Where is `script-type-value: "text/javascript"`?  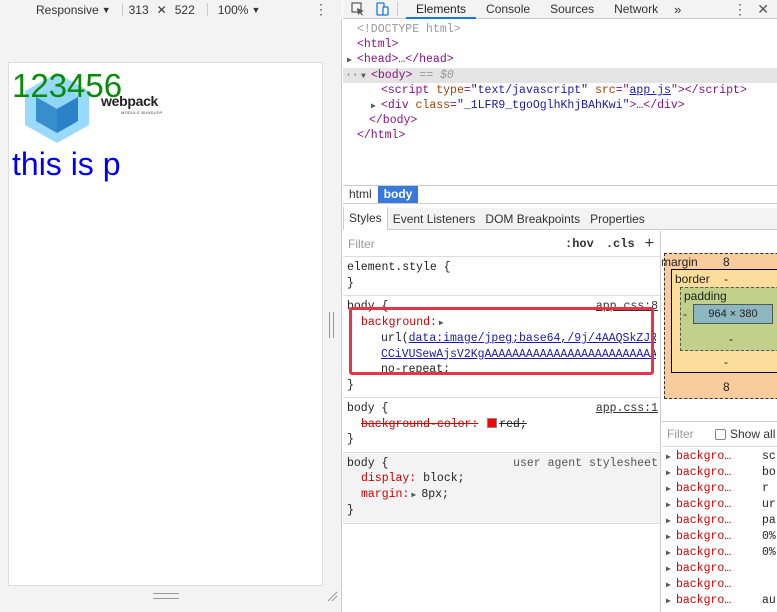
script-type-value: "text/javascript" is located at coordinates (529, 90).